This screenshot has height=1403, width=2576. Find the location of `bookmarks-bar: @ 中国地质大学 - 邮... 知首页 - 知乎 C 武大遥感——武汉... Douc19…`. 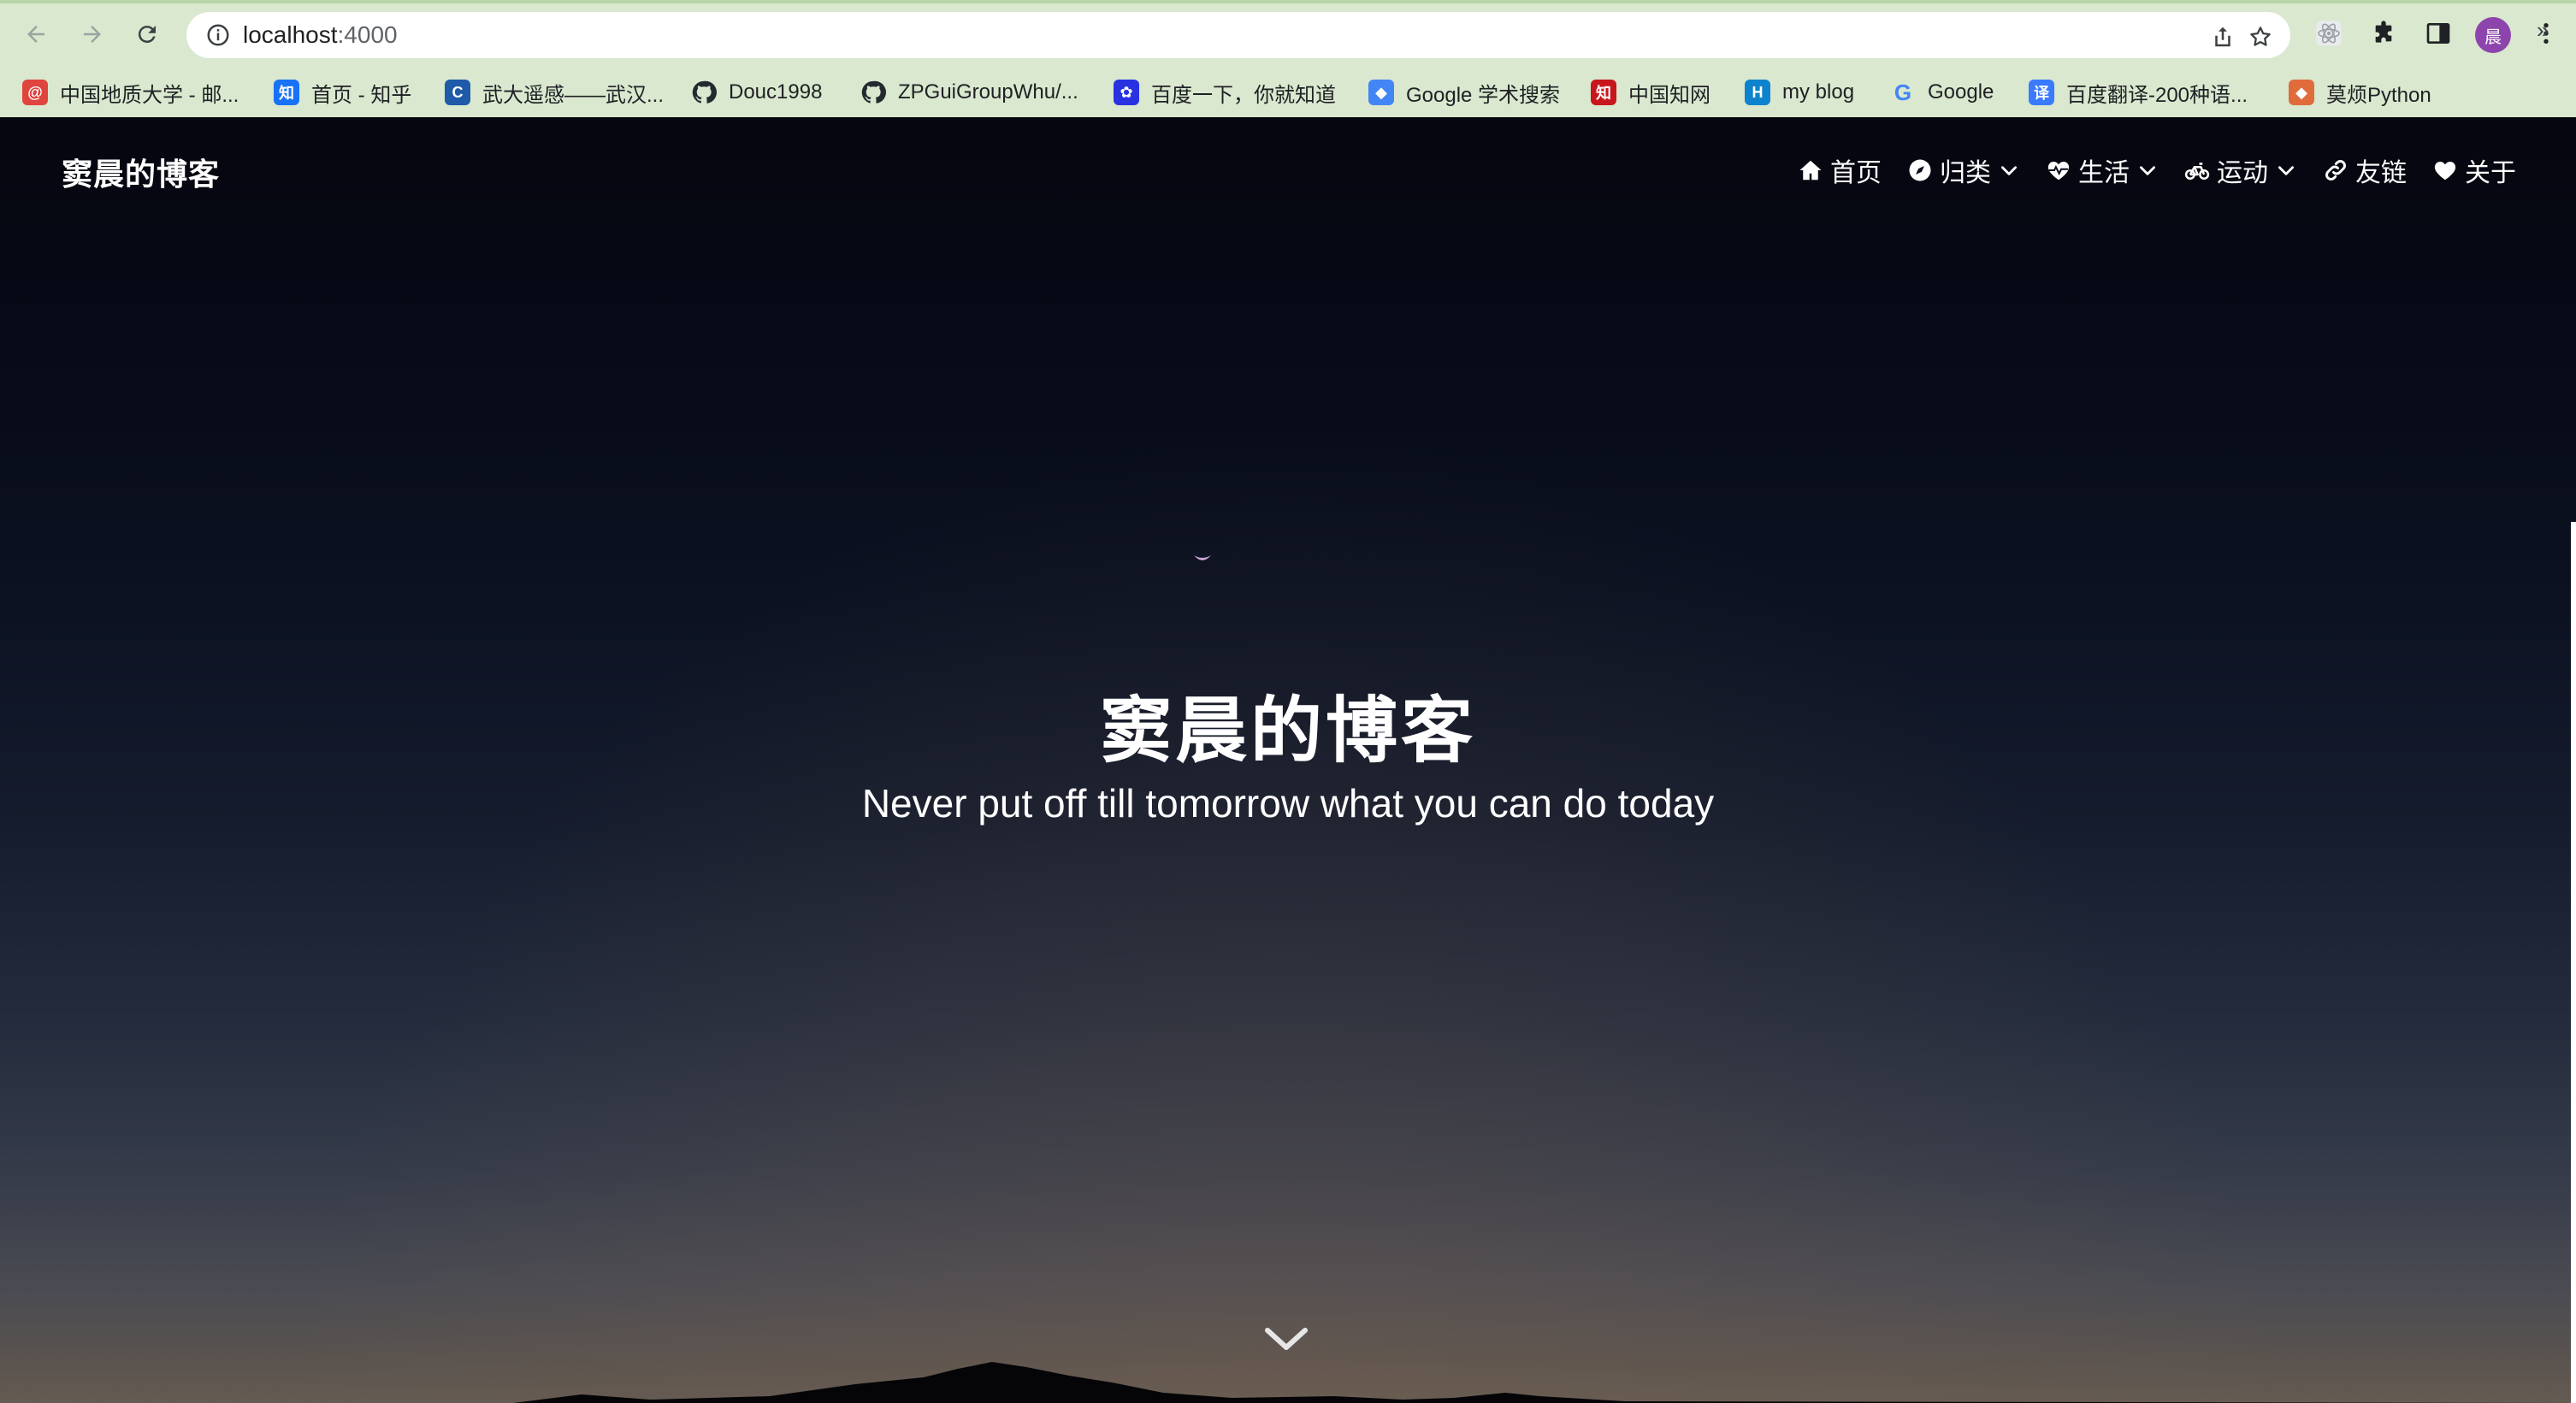

bookmarks-bar: @ 中国地质大学 - 邮... 知首页 - 知乎 C 武大遥感——武汉... Douc19… is located at coordinates (1288, 92).